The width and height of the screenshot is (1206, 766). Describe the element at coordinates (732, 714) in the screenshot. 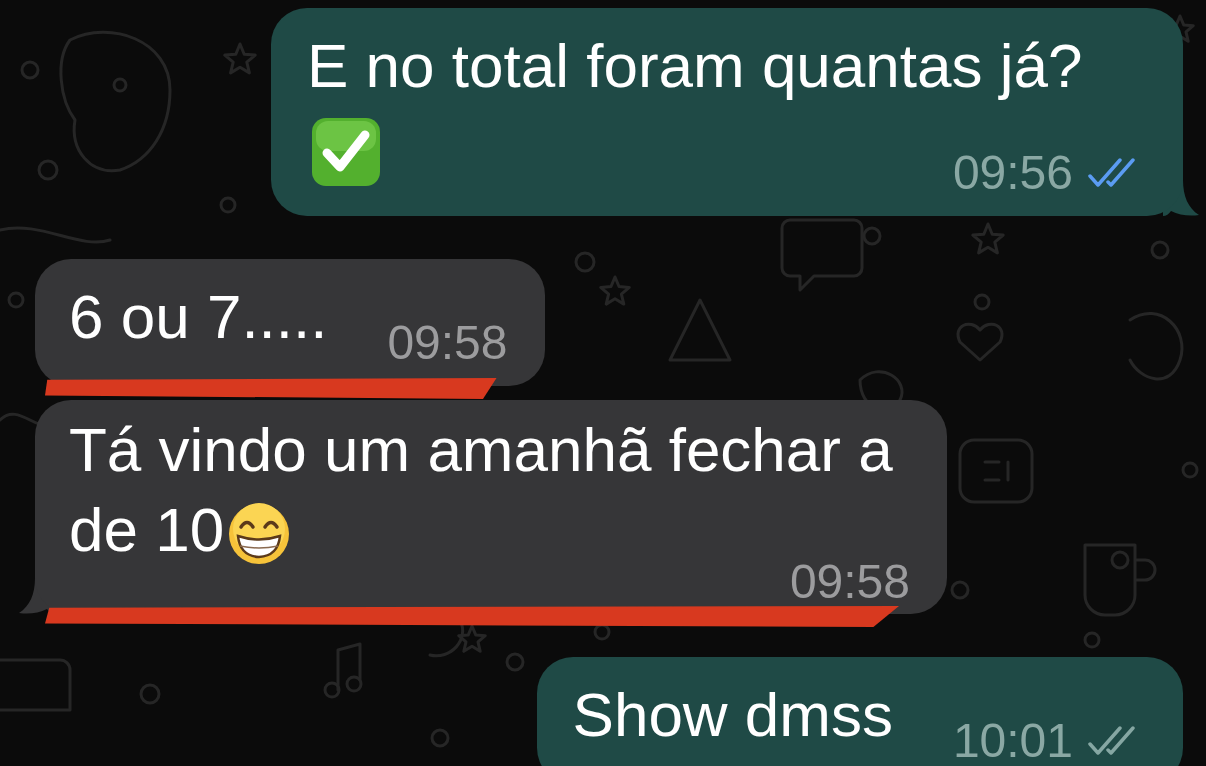

I see `message-text: Show dmss` at that location.